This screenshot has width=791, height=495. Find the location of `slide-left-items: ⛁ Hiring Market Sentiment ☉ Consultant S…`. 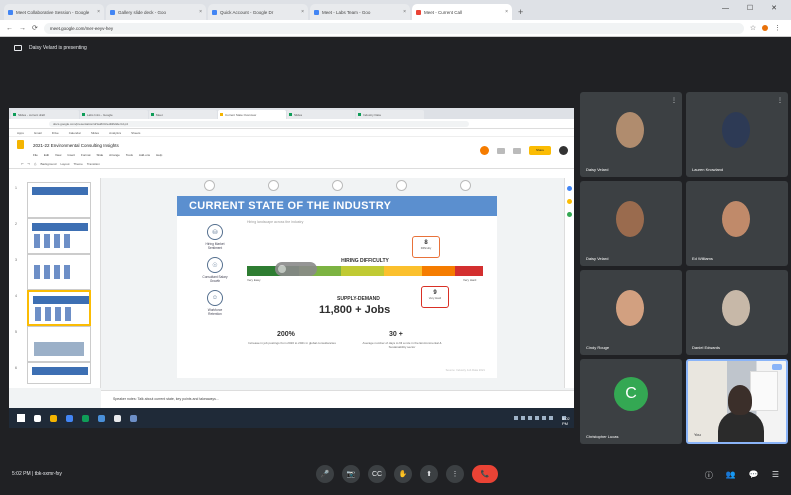

slide-left-items: ⛁ Hiring Market Sentiment ☉ Consultant S… is located at coordinates (215, 273).